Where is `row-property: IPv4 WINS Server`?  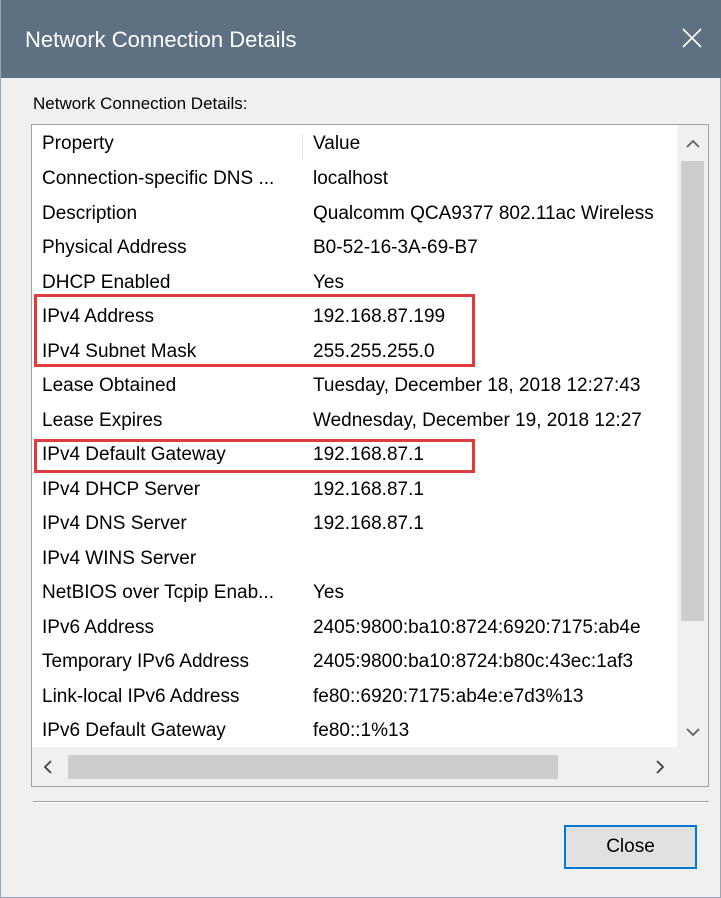
row-property: IPv4 WINS Server is located at coordinates (119, 558).